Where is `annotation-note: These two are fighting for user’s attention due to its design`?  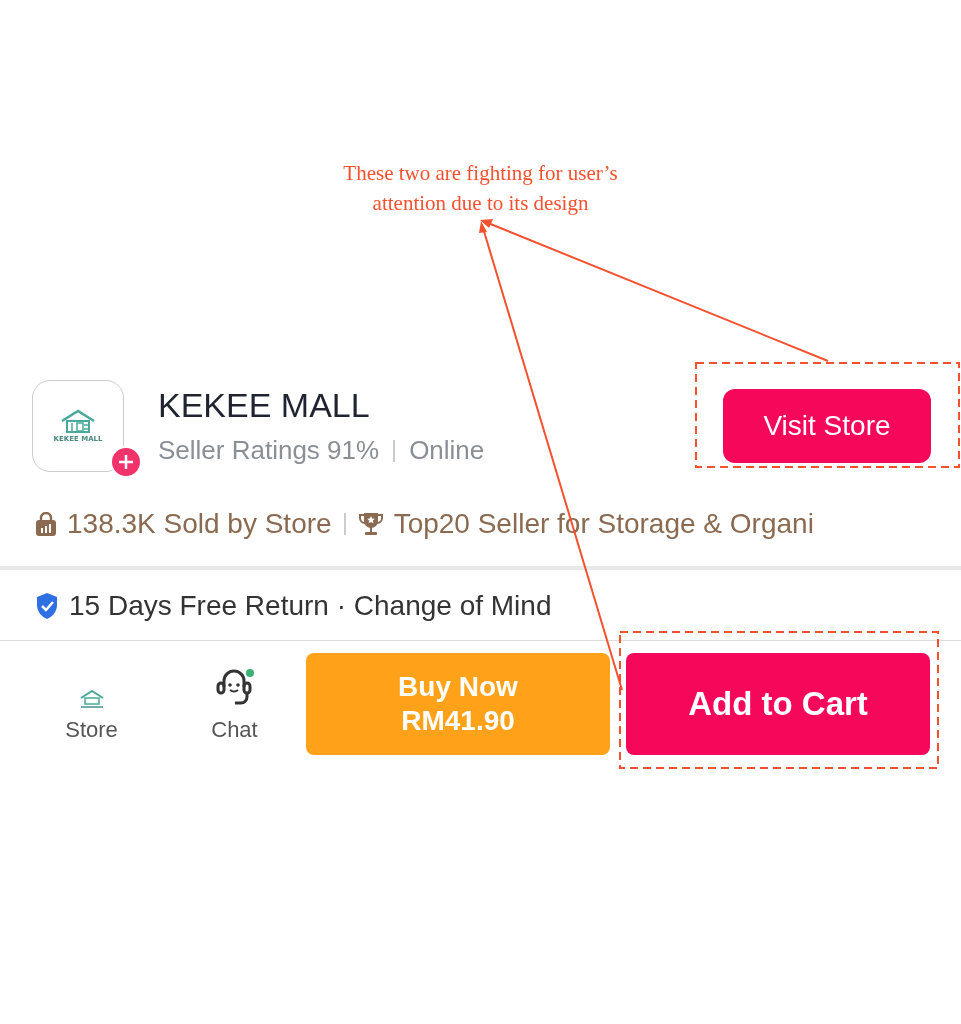 annotation-note: These two are fighting for user’s attention due to its design is located at coordinates (480, 188).